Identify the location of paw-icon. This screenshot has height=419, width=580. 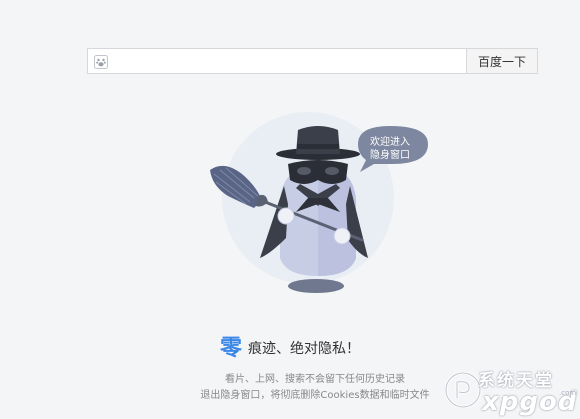
(101, 61).